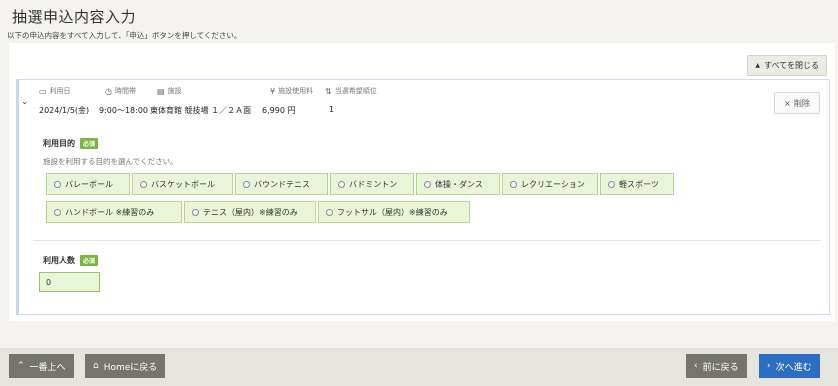 Image resolution: width=838 pixels, height=386 pixels. I want to click on date-header-label: 利用日, so click(60, 91).